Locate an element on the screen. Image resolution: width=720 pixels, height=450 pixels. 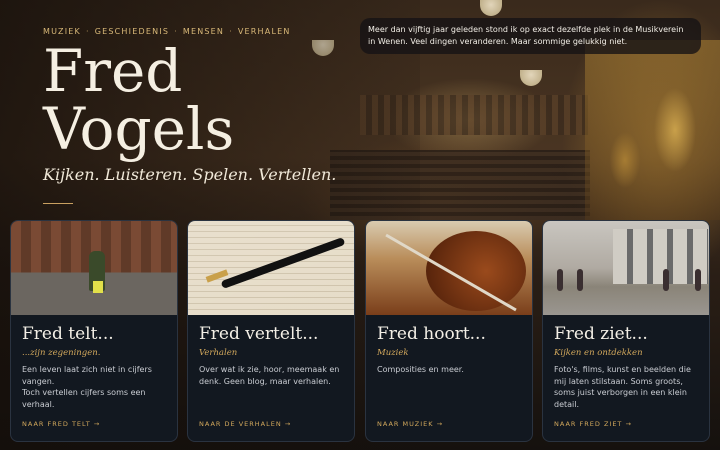
card-image-violin is located at coordinates (449, 268).